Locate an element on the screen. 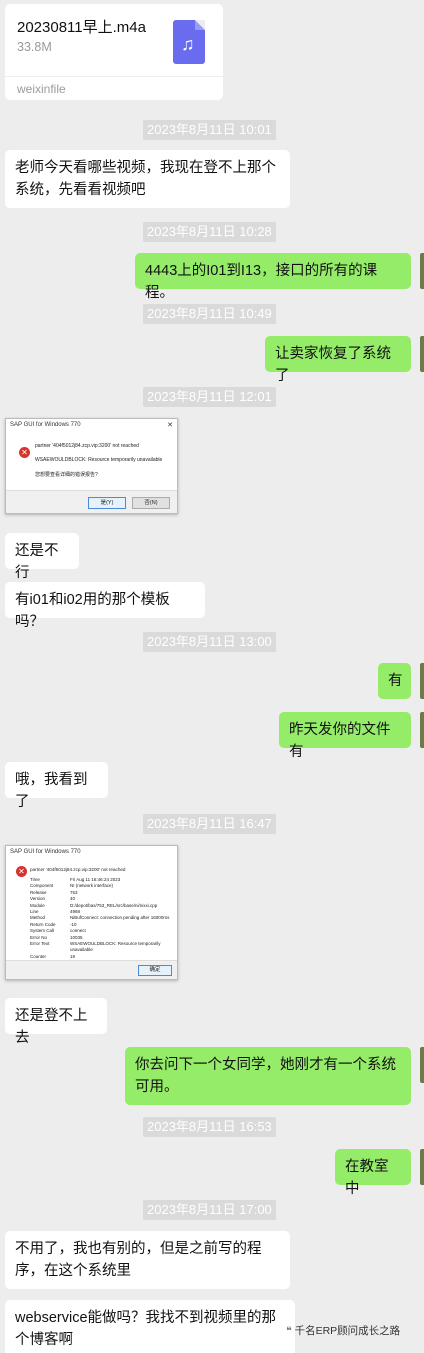 This screenshot has height=1353, width=424. message-bubble-left: 哦，我看到了 is located at coordinates (56, 786).